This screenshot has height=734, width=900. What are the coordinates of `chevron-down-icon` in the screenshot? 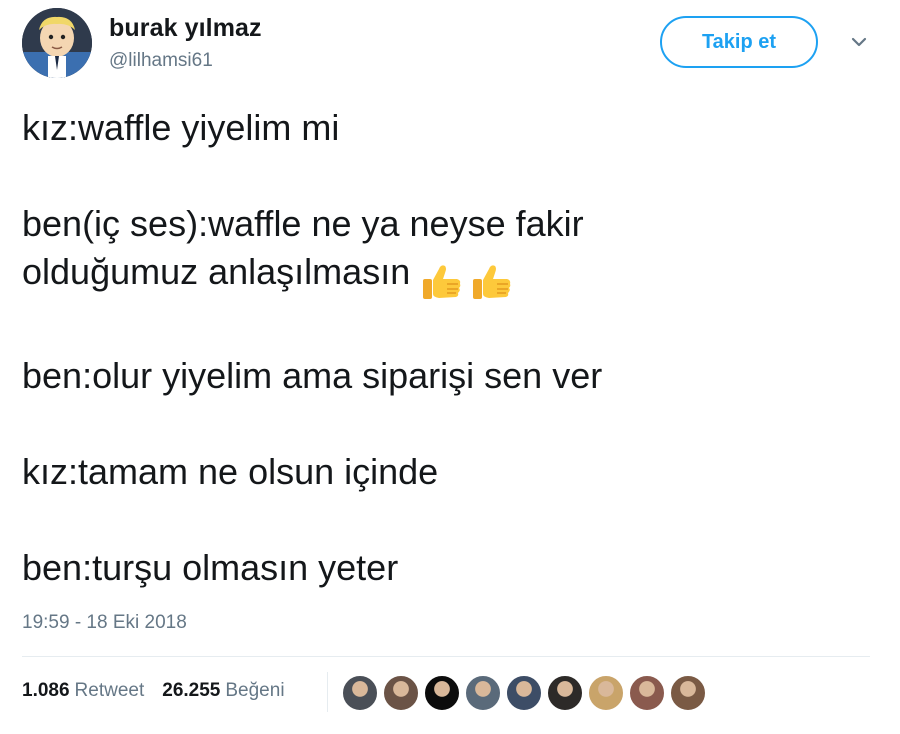 It's located at (859, 42).